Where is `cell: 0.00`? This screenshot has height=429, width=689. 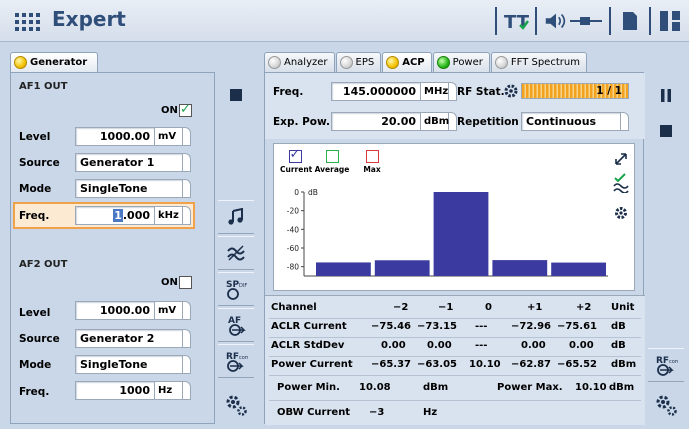
cell: 0.00 is located at coordinates (581, 345).